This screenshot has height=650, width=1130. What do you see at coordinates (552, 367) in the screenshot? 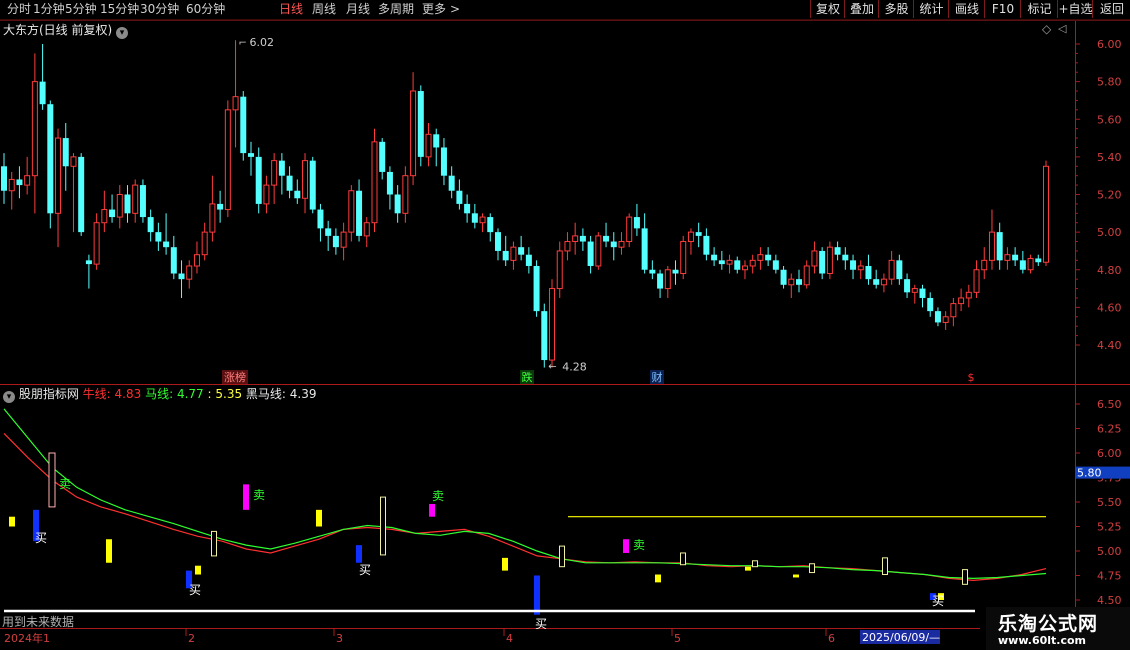
I see `low-arrow-icon: ←` at bounding box center [552, 367].